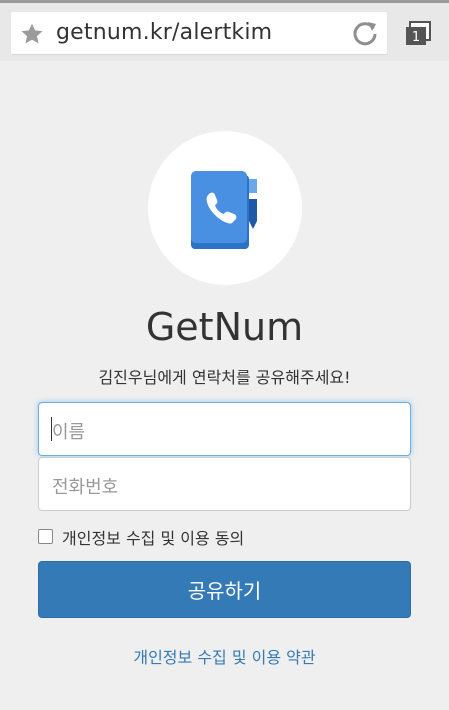  Describe the element at coordinates (69, 432) in the screenshot. I see `name-placeholder: 이름` at that location.